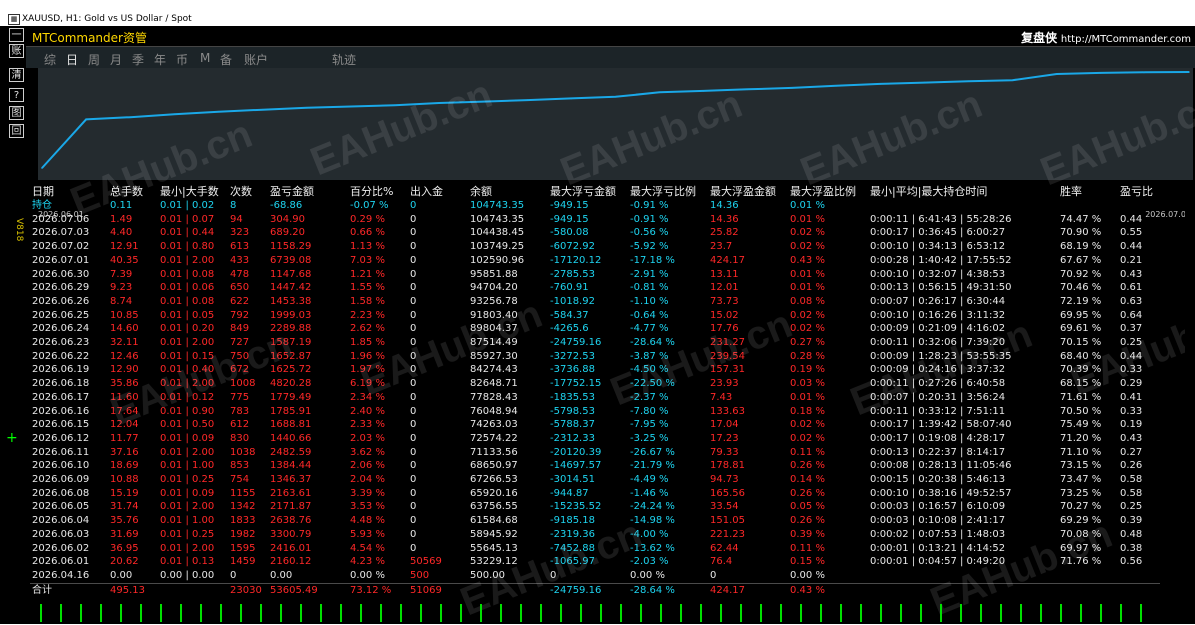 Image resolution: width=1195 pixels, height=625 pixels. I want to click on table-cell: 0.02 %, so click(807, 247).